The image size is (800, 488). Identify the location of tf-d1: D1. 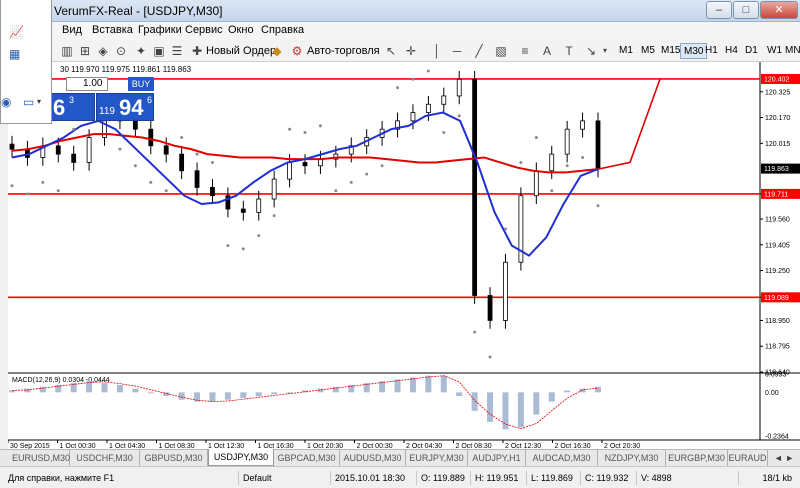
(751, 51).